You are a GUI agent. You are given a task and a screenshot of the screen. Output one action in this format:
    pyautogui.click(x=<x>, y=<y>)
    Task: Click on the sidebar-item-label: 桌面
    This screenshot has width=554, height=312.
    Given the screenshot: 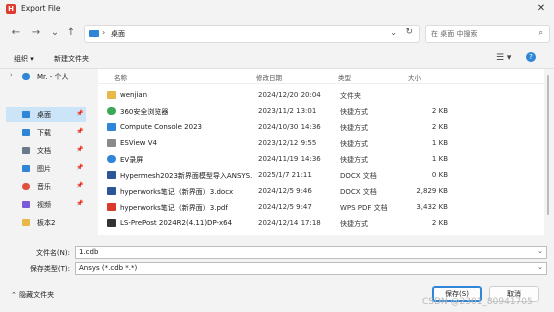 What is the action you would take?
    pyautogui.click(x=44, y=115)
    